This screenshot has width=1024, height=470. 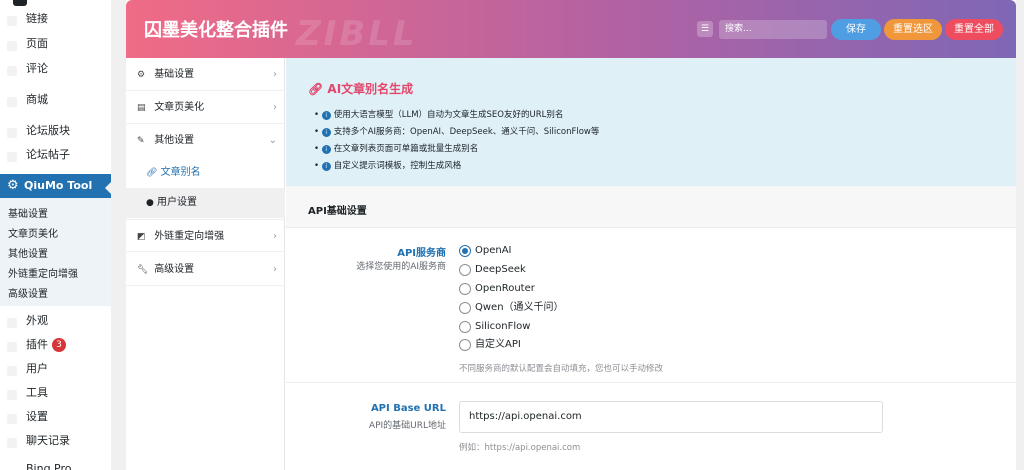 What do you see at coordinates (37, 18) in the screenshot?
I see `wp-menu-links: 链接` at bounding box center [37, 18].